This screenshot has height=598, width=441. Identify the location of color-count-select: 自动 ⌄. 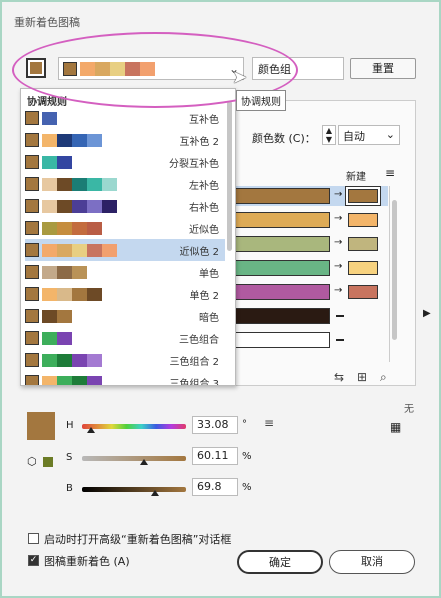
(369, 135).